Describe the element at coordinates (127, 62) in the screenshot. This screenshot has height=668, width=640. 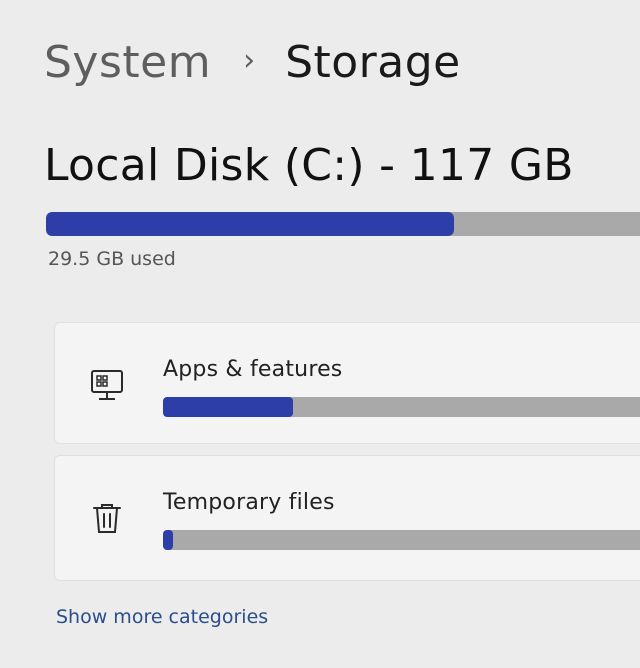
I see `breadcrumb-system-link: System` at that location.